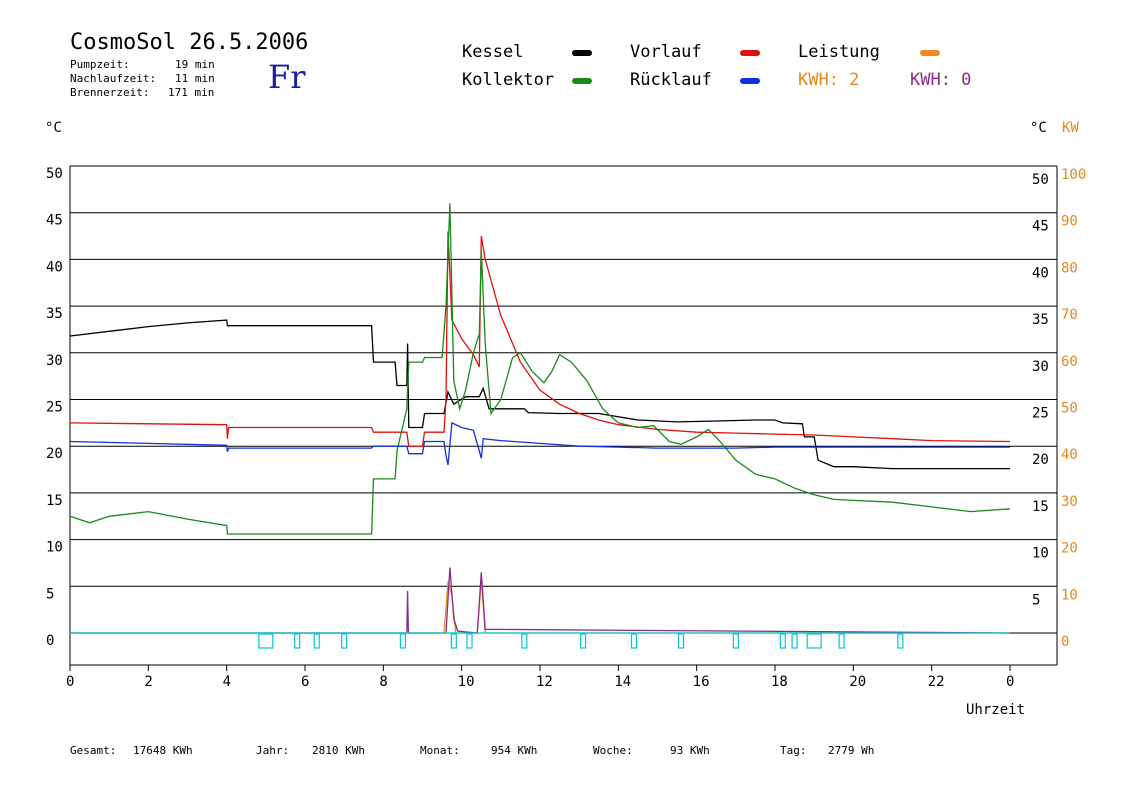  Describe the element at coordinates (338, 750) in the screenshot. I see `footer-value-jahr: 2810 KWh` at that location.